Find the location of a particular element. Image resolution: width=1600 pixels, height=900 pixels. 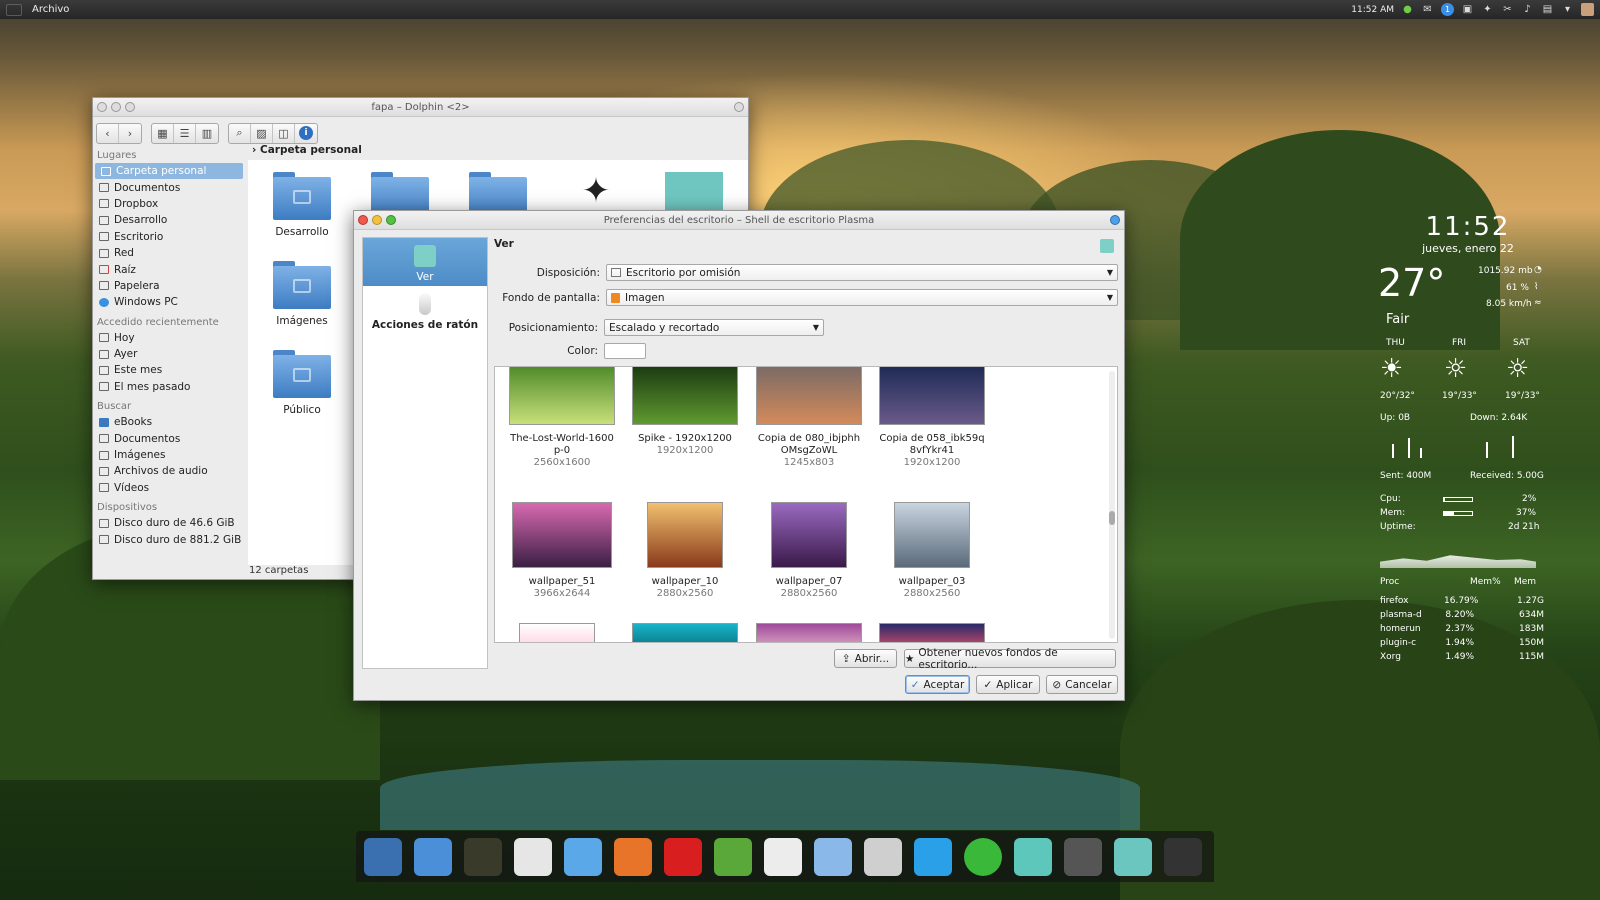

monitor-icon is located at coordinates (483, 857).